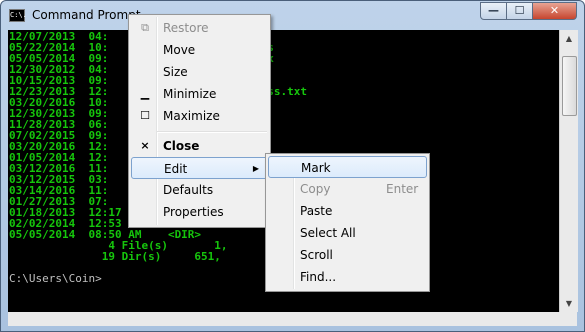 This screenshot has height=332, width=585. What do you see at coordinates (569, 303) in the screenshot?
I see `scroll-down-arrow-icon: ▼` at bounding box center [569, 303].